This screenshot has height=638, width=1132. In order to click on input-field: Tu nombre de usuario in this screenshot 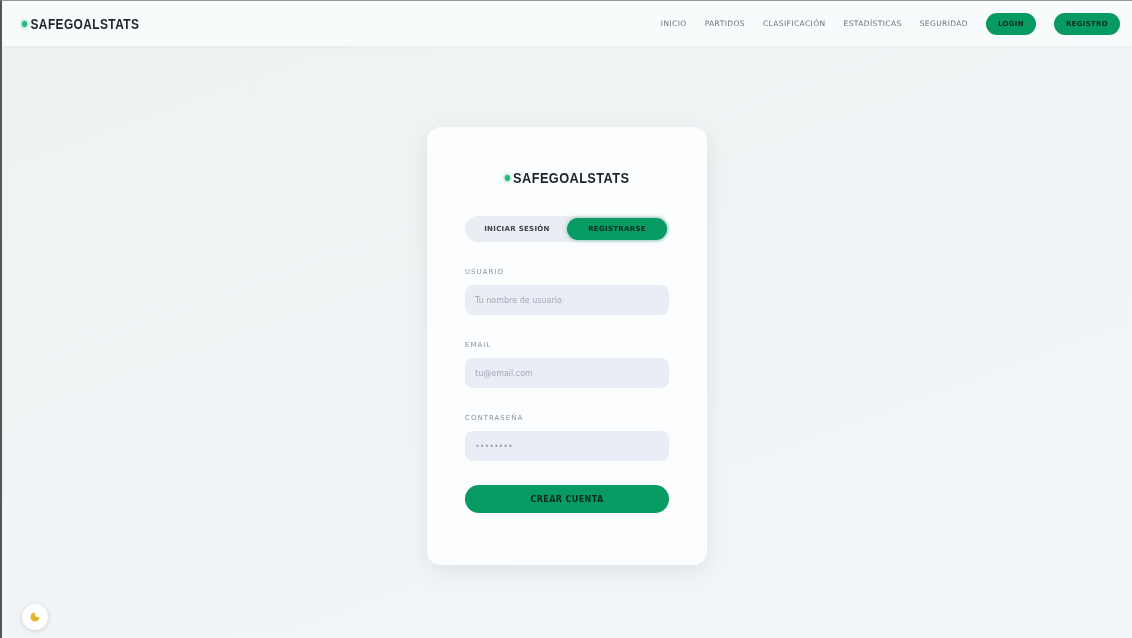, I will do `click(567, 300)`.